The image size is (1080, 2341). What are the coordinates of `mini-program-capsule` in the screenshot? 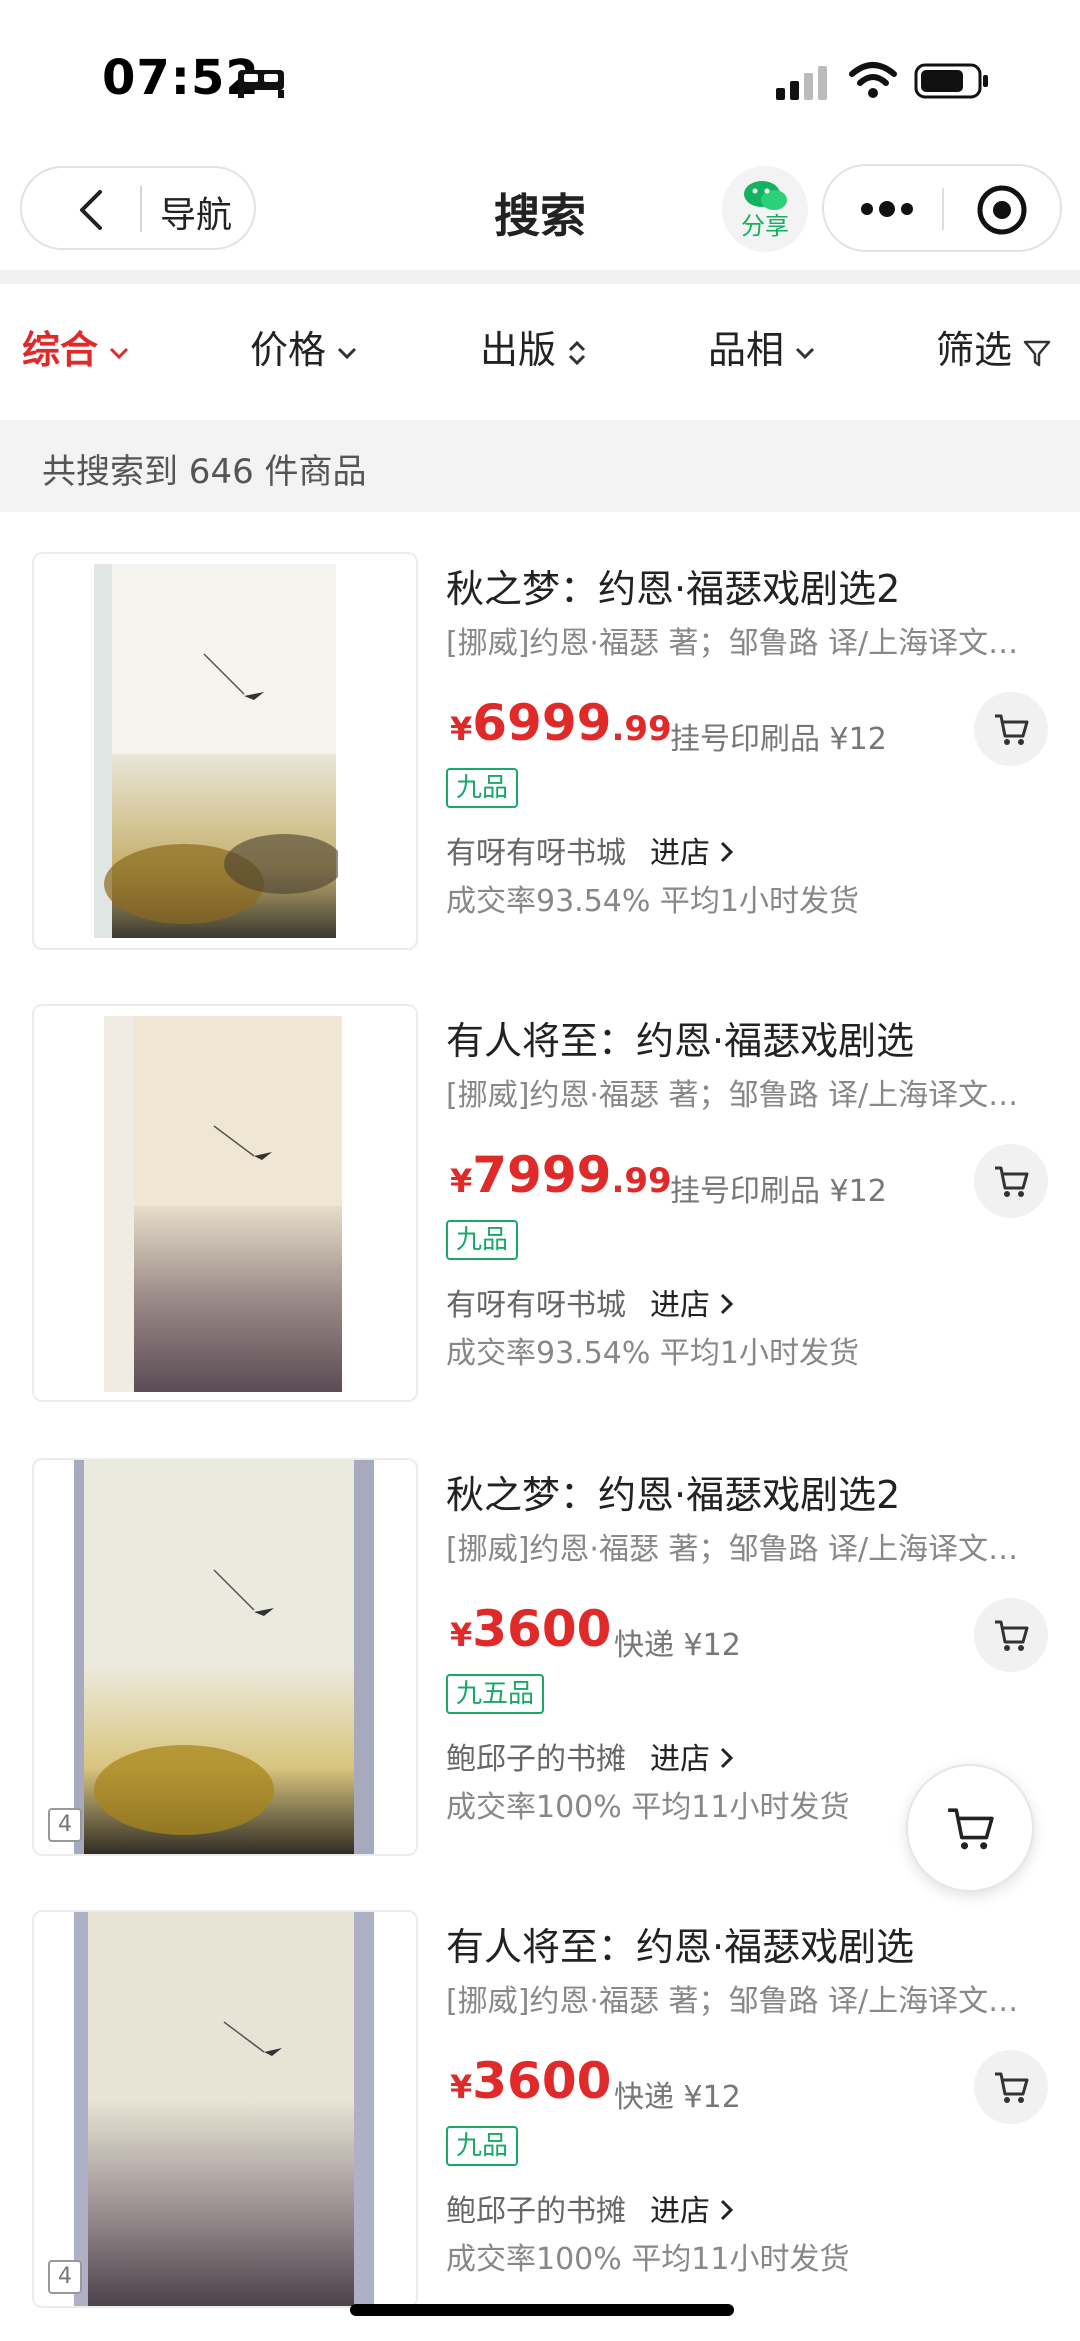 It's located at (942, 208).